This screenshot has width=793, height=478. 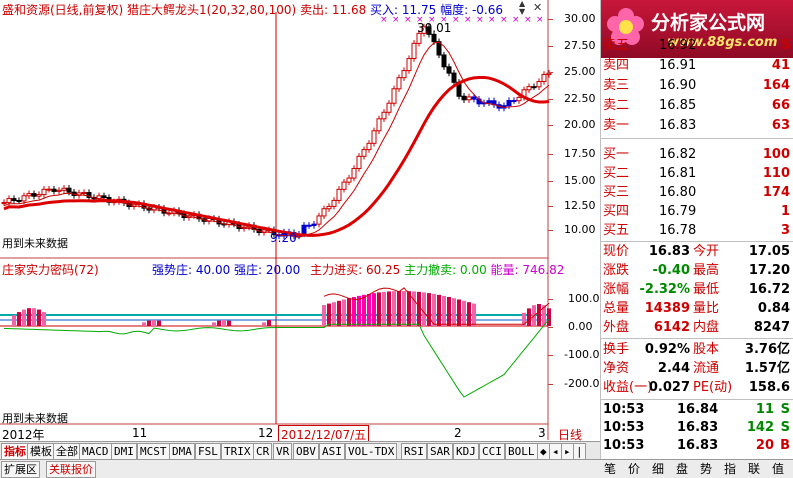 What do you see at coordinates (697, 212) in the screenshot?
I see `bid-row: 买四 16.79 1` at bounding box center [697, 212].